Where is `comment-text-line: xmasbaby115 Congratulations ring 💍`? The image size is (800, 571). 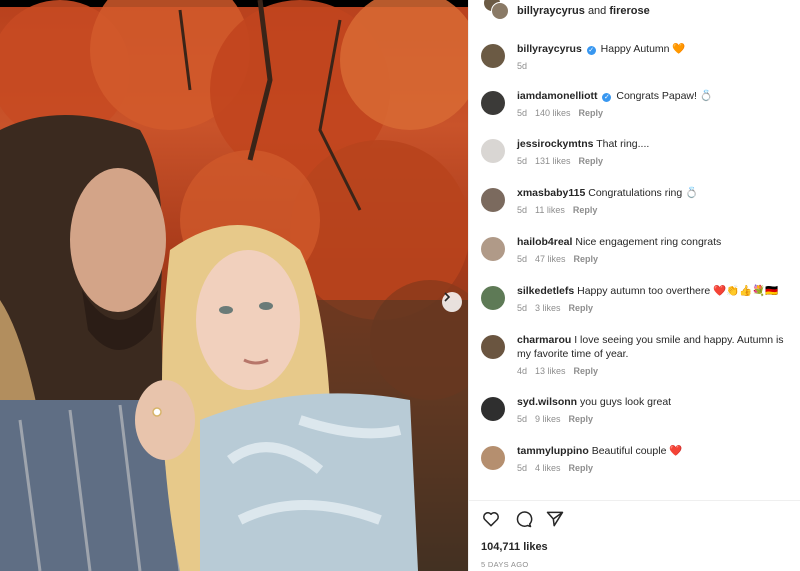
comment-text-line: xmasbaby115 Congratulations ring 💍 is located at coordinates (654, 193).